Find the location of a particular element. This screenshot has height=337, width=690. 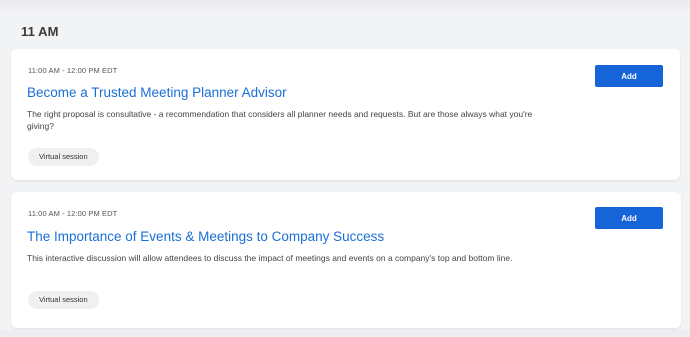

time-slot-header: 11 AM is located at coordinates (40, 31).